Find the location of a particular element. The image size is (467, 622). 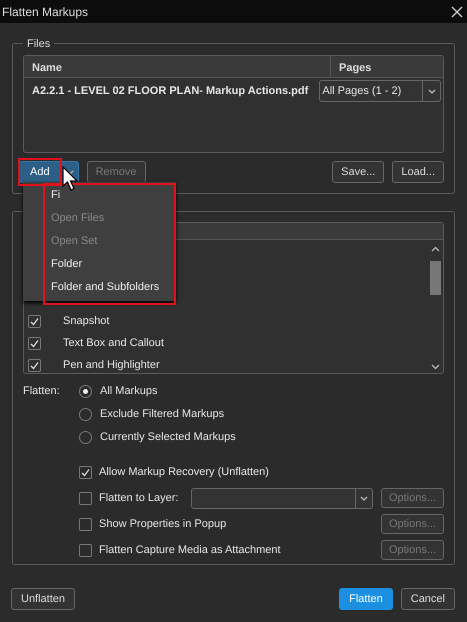

column-header: Name is located at coordinates (47, 68).